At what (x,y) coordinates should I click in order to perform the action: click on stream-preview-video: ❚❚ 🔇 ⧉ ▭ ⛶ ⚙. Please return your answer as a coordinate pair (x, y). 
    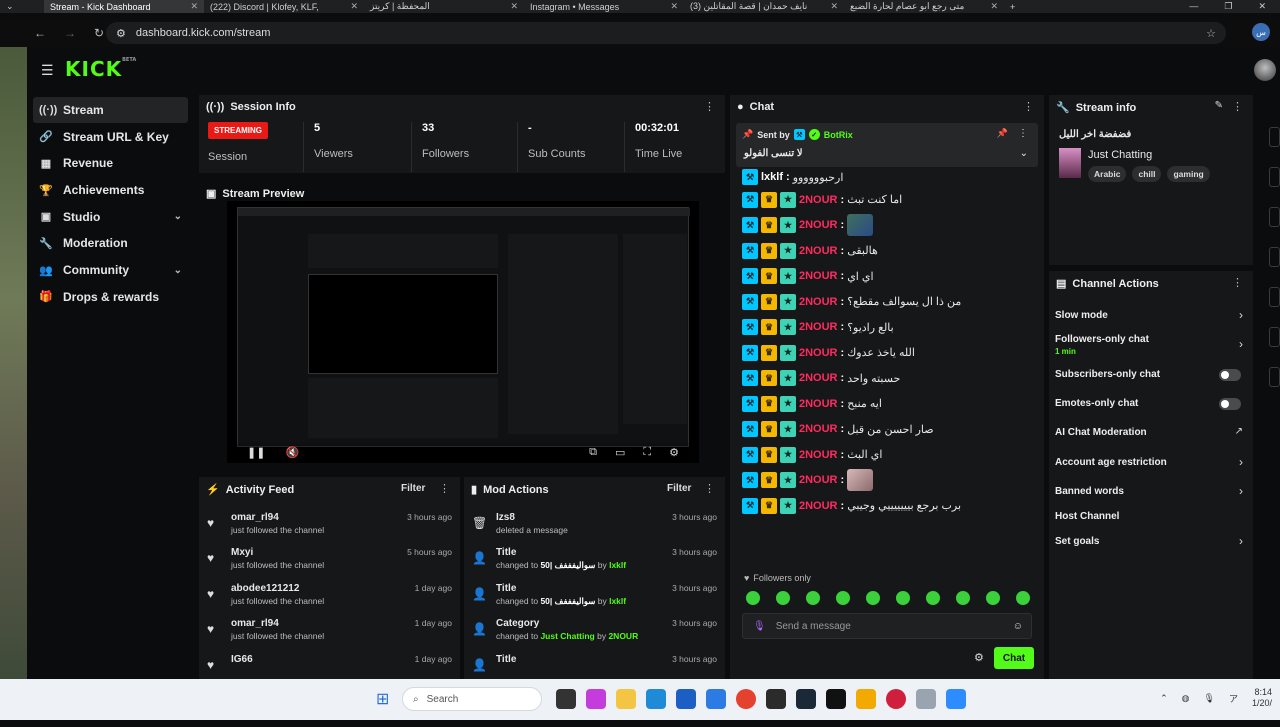
    Looking at the image, I should click on (463, 332).